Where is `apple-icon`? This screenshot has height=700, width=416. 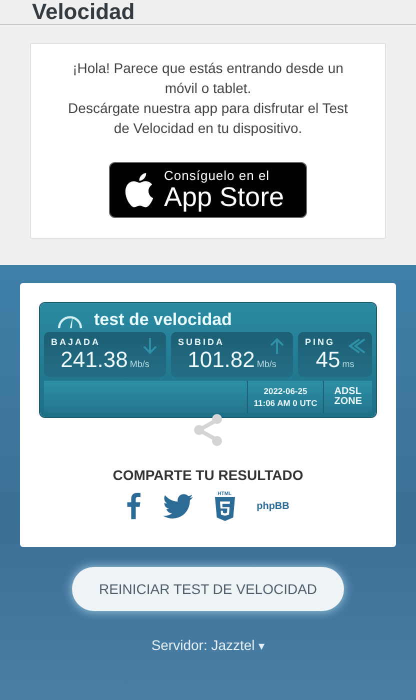 apple-icon is located at coordinates (139, 190).